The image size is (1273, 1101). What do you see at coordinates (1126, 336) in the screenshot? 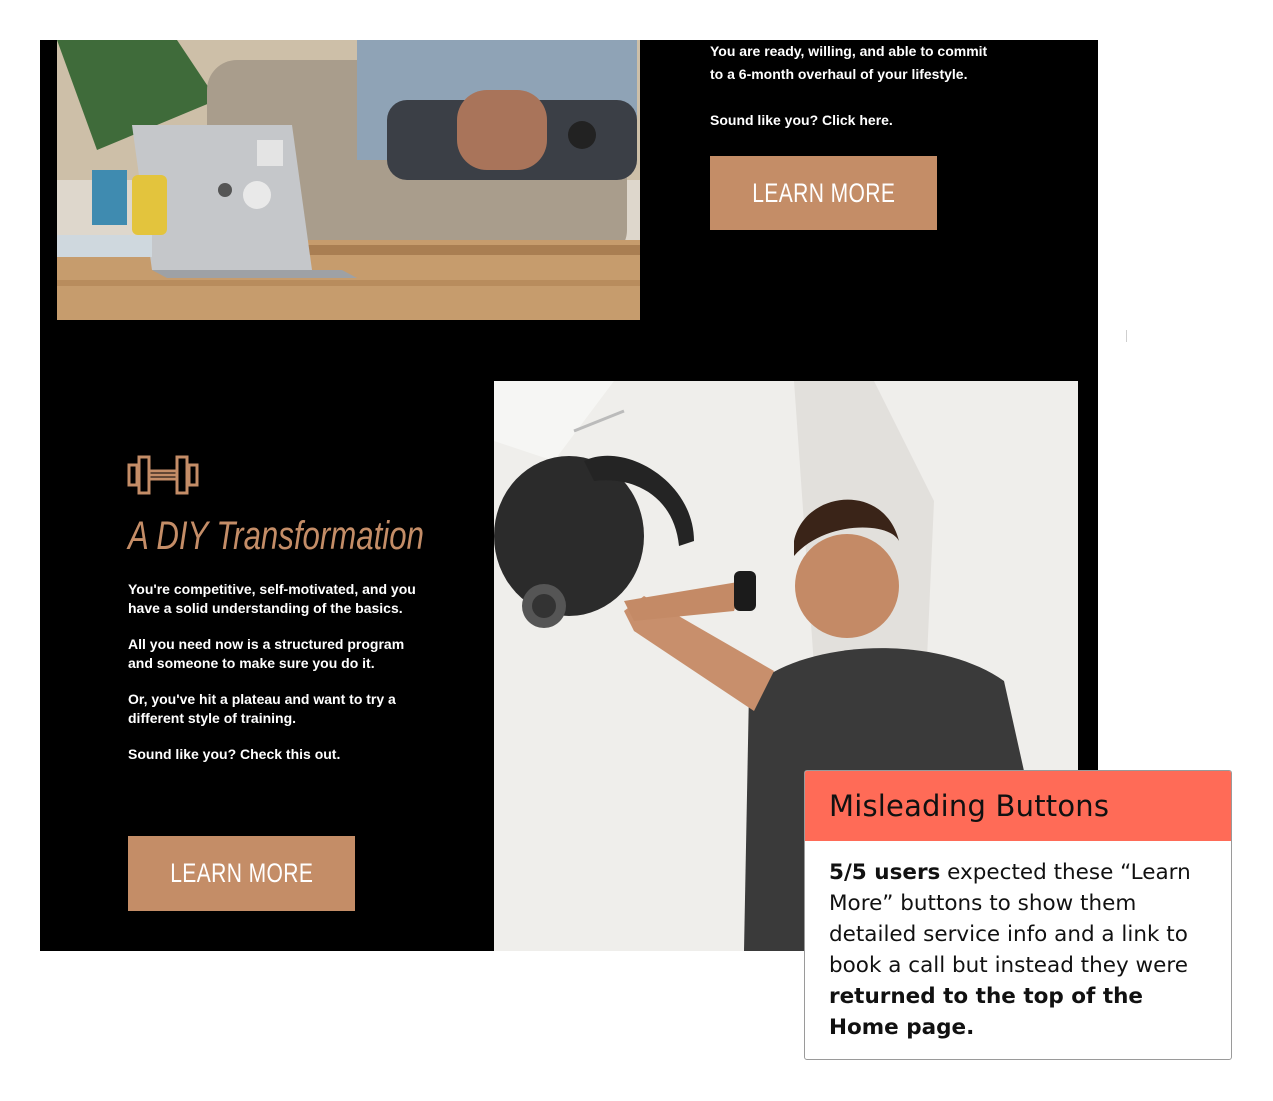
I see `divider-tick` at bounding box center [1126, 336].